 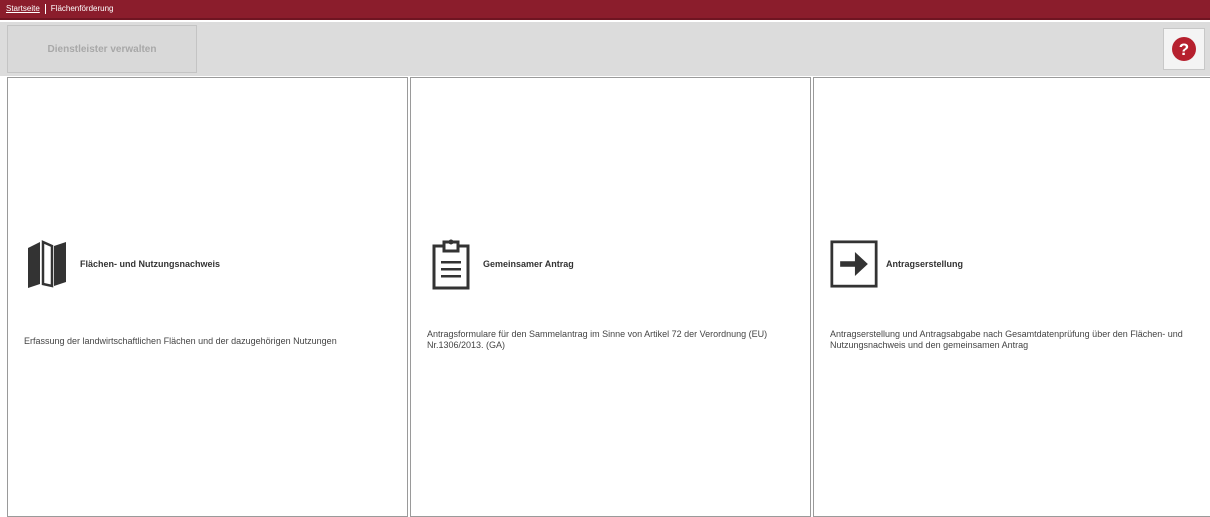 I want to click on help-button: ?, so click(x=1184, y=49).